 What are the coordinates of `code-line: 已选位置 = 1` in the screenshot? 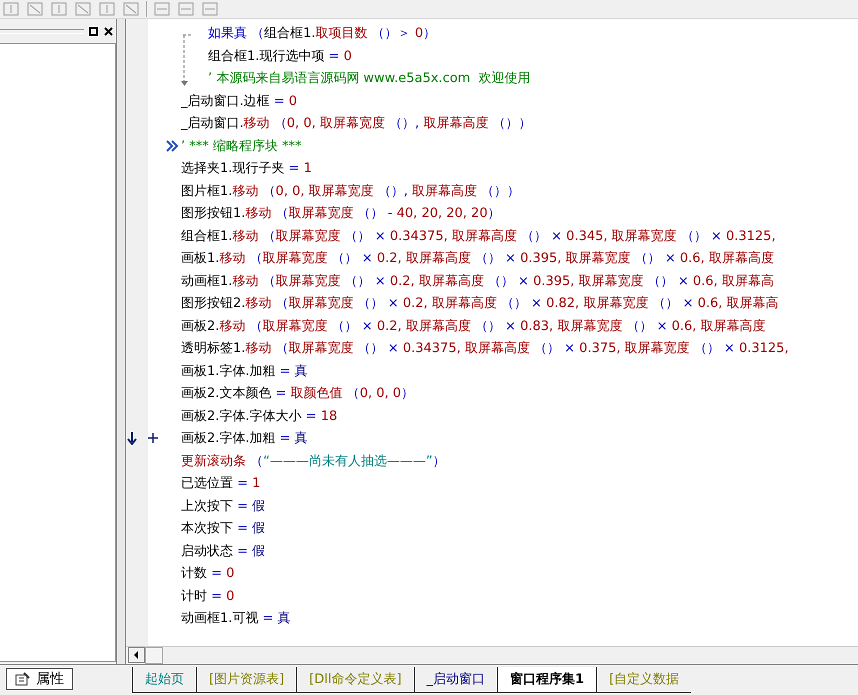 It's located at (220, 484).